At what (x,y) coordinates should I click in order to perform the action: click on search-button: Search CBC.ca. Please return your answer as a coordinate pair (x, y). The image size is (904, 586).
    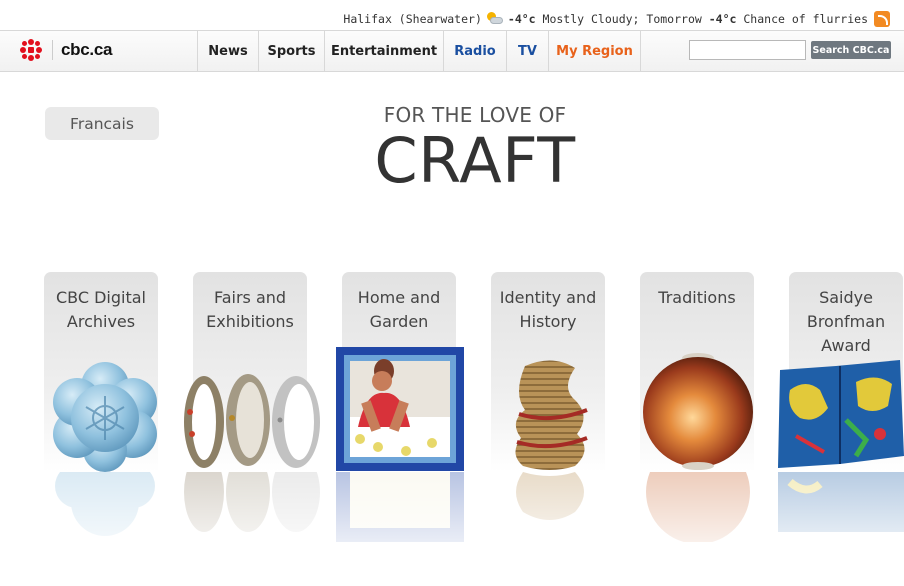
    Looking at the image, I should click on (851, 50).